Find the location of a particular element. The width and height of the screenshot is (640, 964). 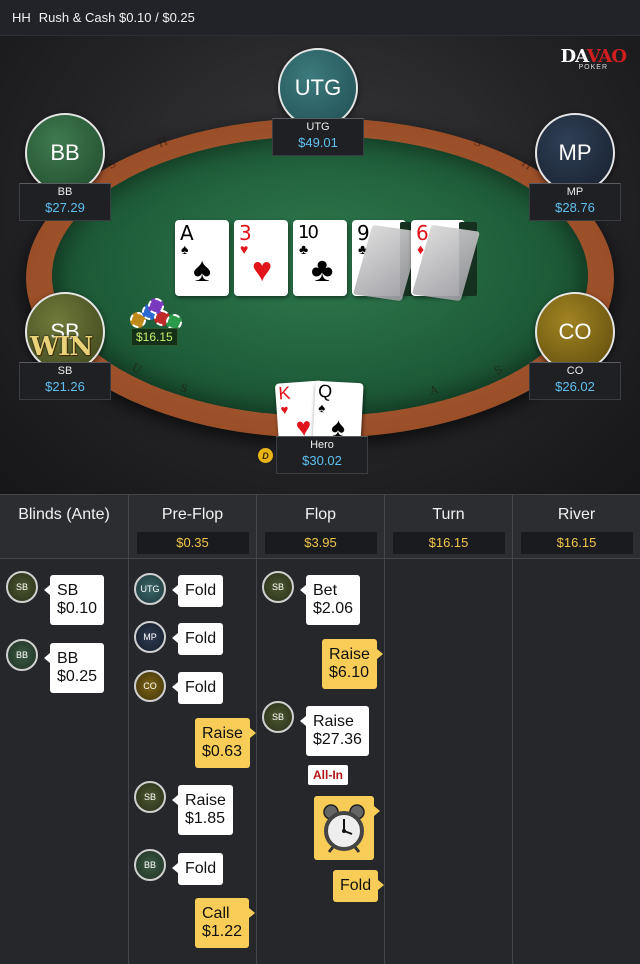

hero-action-bubble: Call $1.22 is located at coordinates (225, 923).